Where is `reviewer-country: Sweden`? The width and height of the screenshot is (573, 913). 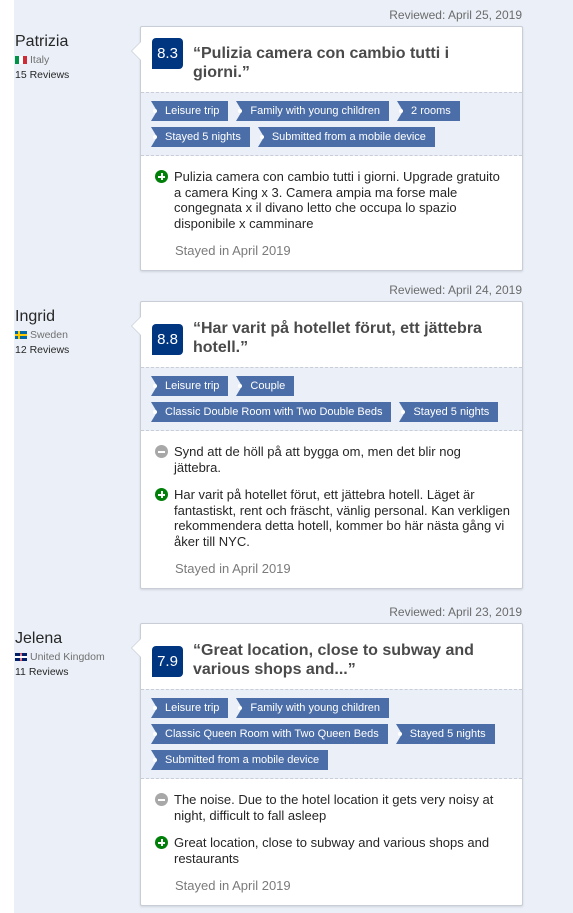 reviewer-country: Sweden is located at coordinates (42, 335).